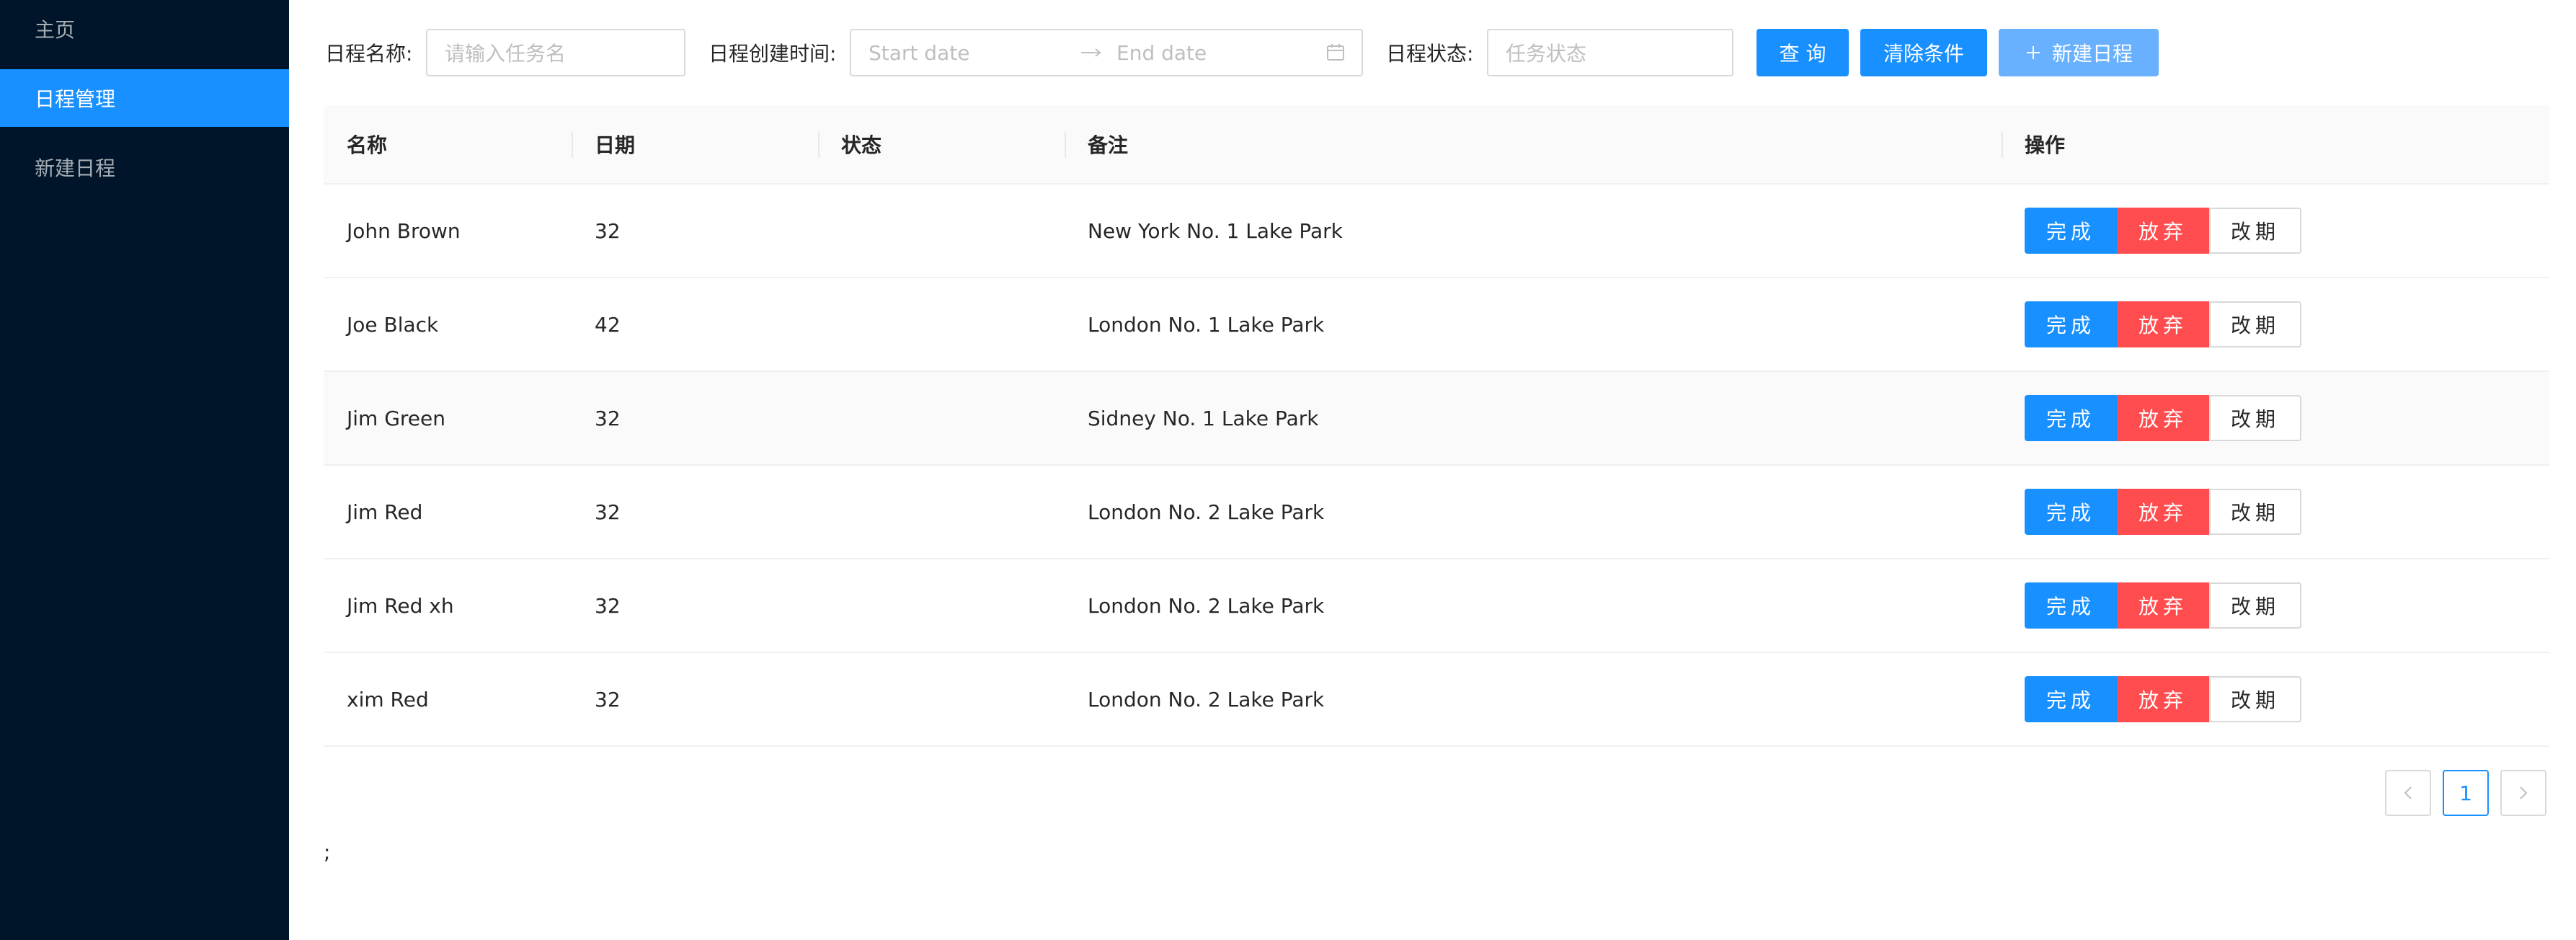 The height and width of the screenshot is (940, 2576). Describe the element at coordinates (1091, 52) in the screenshot. I see `range-arrow-icon` at that location.